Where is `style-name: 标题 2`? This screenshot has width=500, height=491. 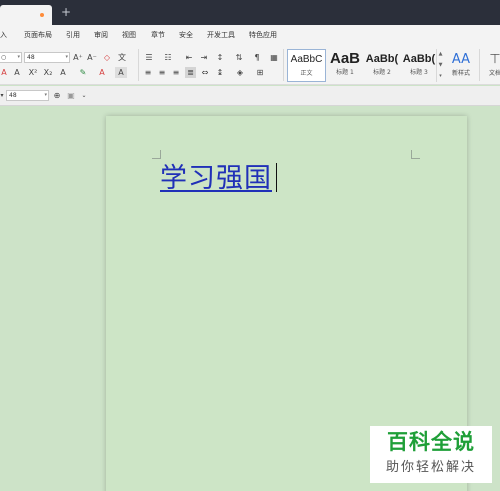 style-name: 标题 2 is located at coordinates (382, 72).